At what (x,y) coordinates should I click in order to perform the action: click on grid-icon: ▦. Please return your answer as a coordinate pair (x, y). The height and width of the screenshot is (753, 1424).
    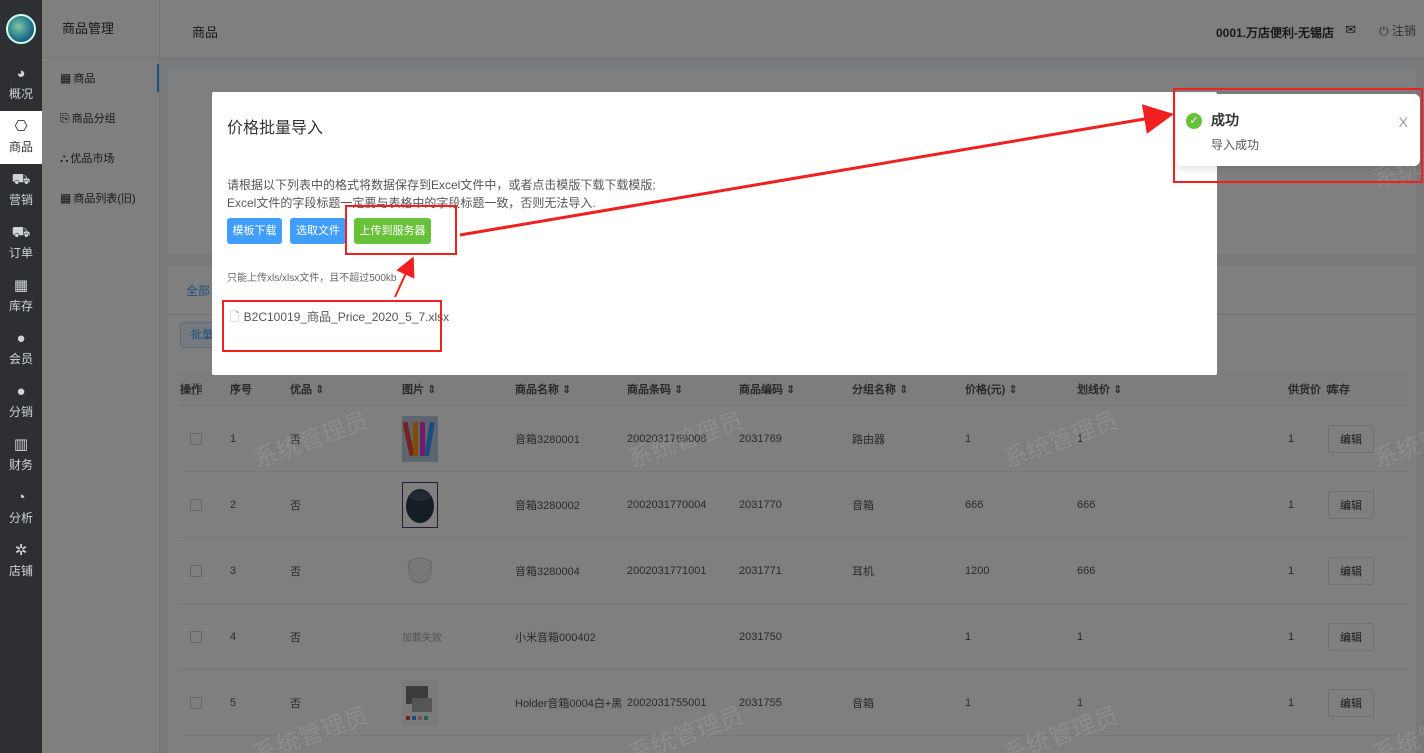
    Looking at the image, I should click on (21, 285).